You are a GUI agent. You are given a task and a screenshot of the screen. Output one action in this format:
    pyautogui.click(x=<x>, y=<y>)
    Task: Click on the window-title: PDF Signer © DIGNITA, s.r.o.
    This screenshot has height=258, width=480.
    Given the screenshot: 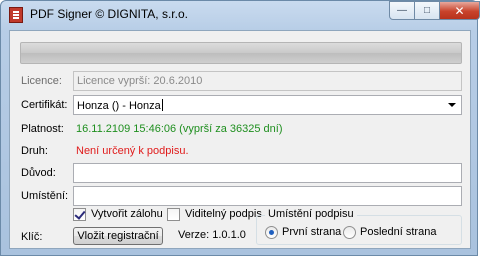 What is the action you would take?
    pyautogui.click(x=109, y=14)
    